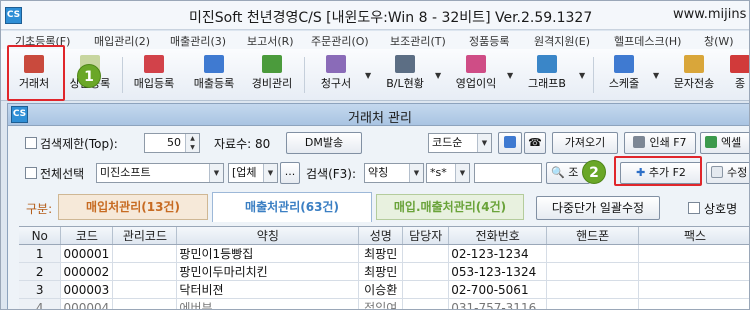  Describe the element at coordinates (558, 172) in the screenshot. I see `search-icon: 🔍` at that location.